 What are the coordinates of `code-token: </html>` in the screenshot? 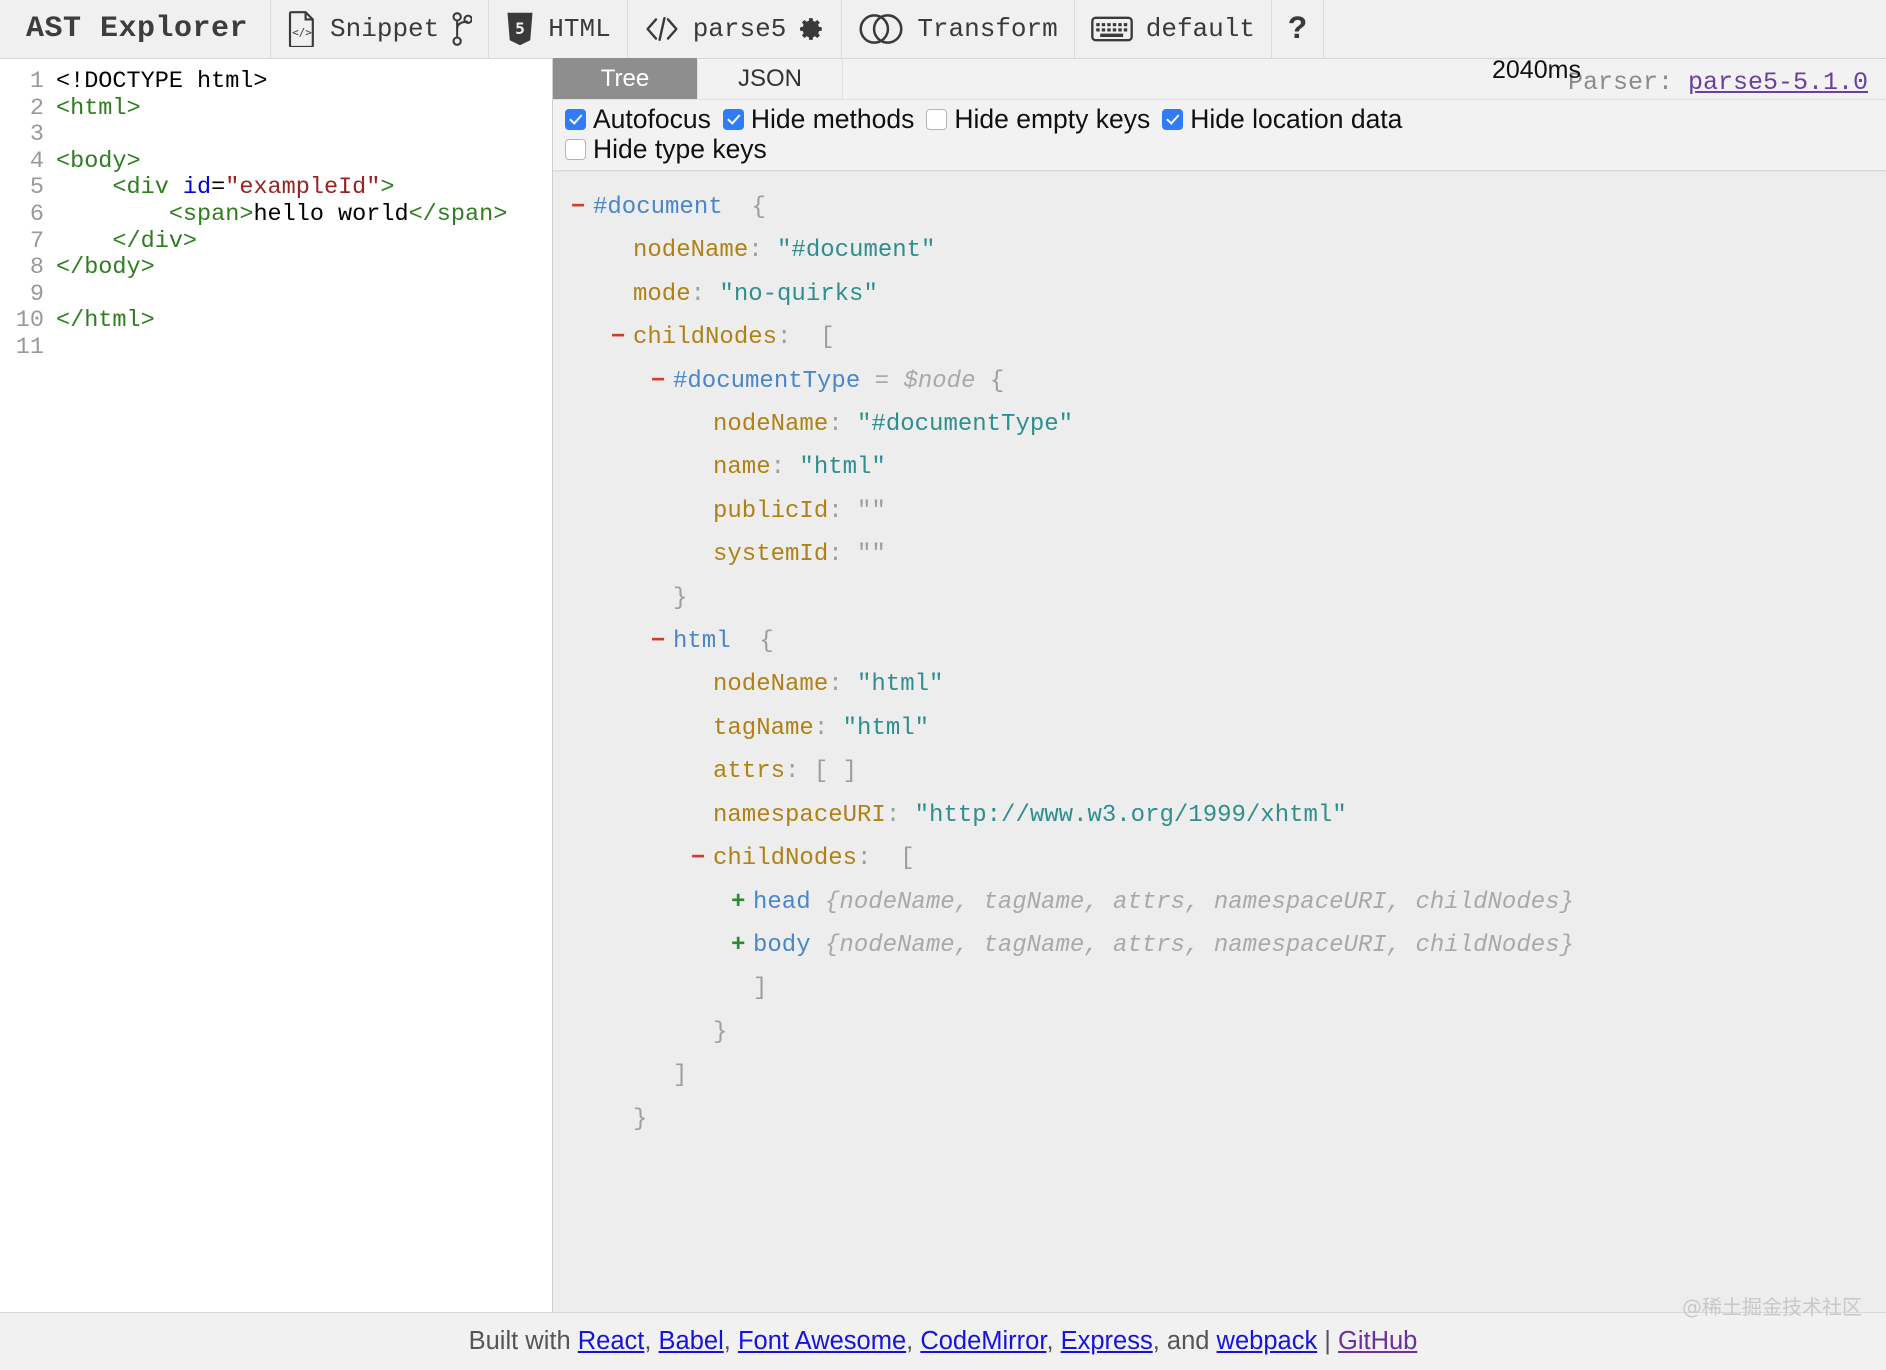 It's located at (105, 321).